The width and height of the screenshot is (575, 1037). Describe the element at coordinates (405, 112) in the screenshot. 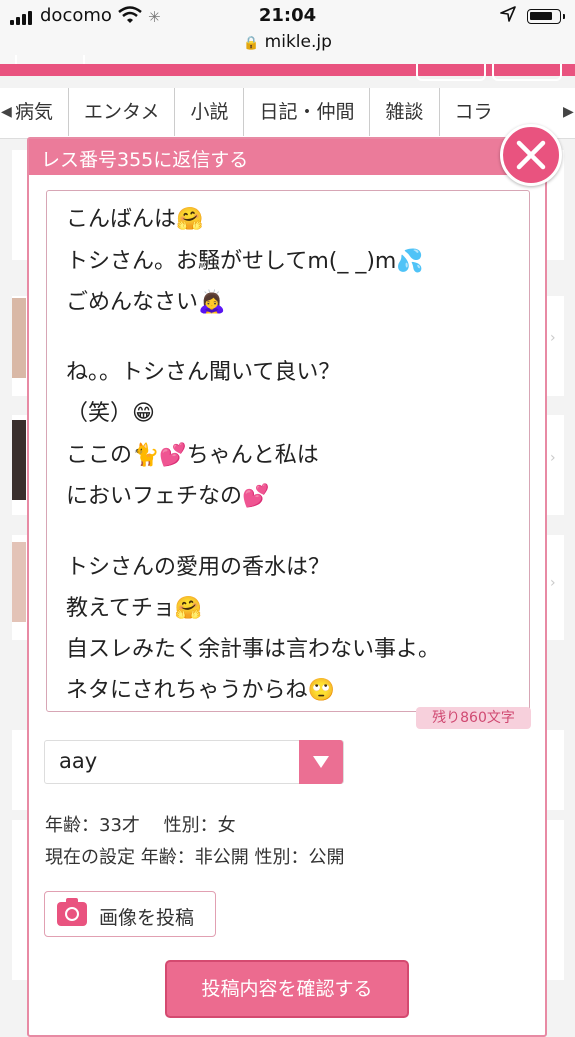

I see `nav-item-zatsudan: 雑談` at that location.